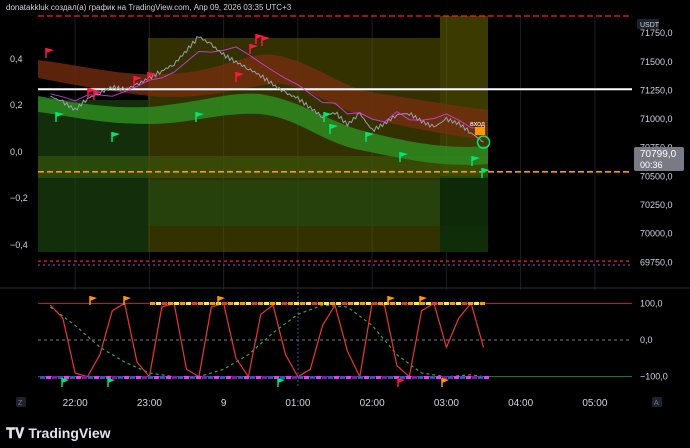 The height and width of the screenshot is (448, 690). Describe the element at coordinates (20, 403) in the screenshot. I see `svg-text: Z` at that location.